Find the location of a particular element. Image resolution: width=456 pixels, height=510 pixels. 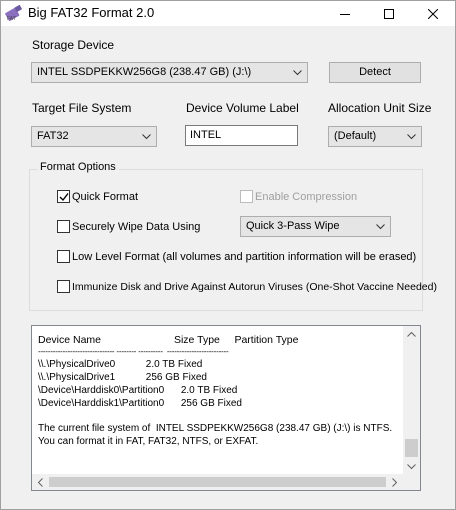

maximize-icon is located at coordinates (389, 13).